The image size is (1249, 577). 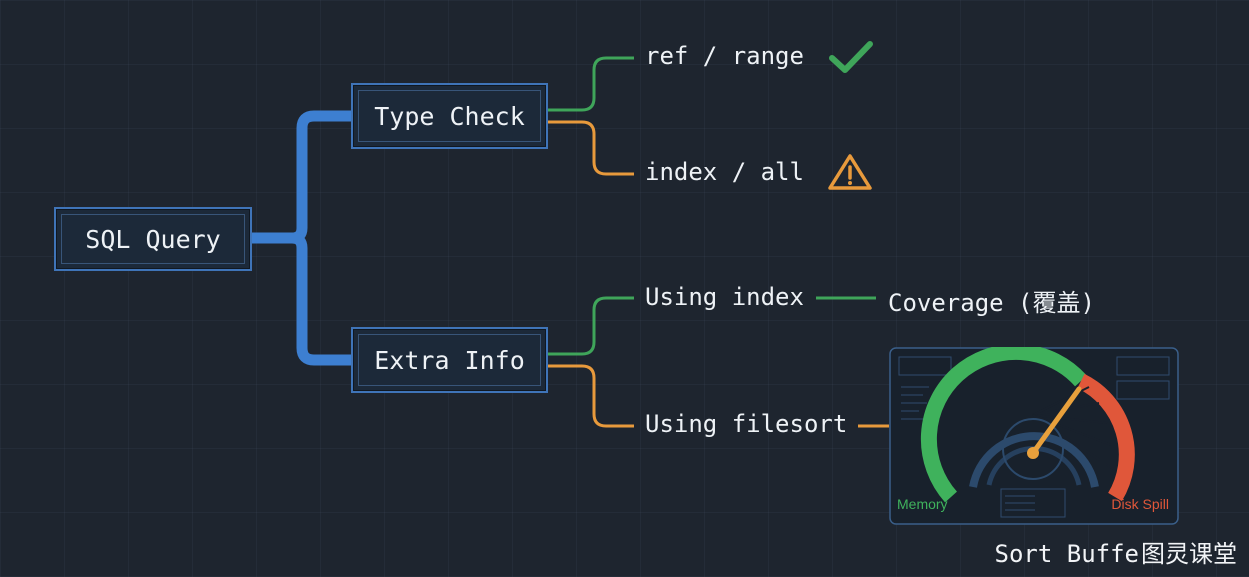 I want to click on sort-buffer-gauge-panel: Memory Disk Spill, so click(x=1034, y=434).